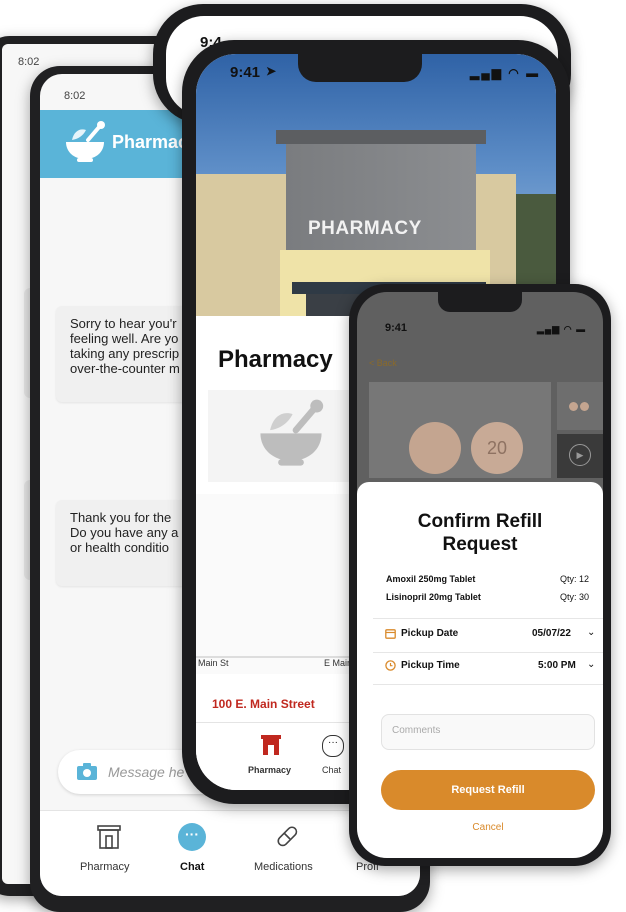  What do you see at coordinates (360, 68) in the screenshot?
I see `pharmacy-phone-notch` at bounding box center [360, 68].